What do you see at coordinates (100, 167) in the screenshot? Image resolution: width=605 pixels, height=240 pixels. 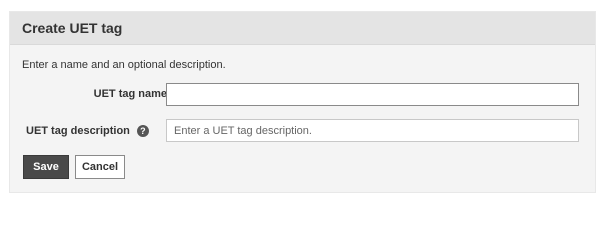 I see `cancel-button: Cancel` at bounding box center [100, 167].